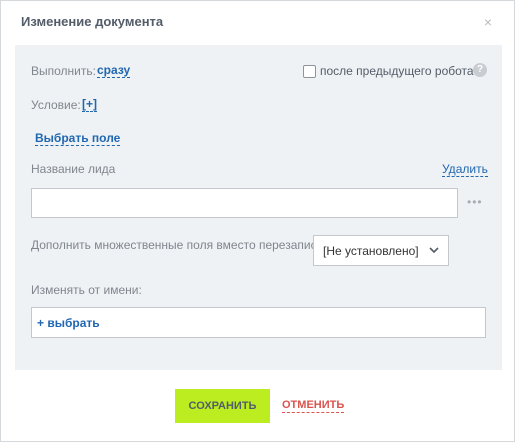 The image size is (515, 442). Describe the element at coordinates (480, 70) in the screenshot. I see `help-icon: ?` at that location.